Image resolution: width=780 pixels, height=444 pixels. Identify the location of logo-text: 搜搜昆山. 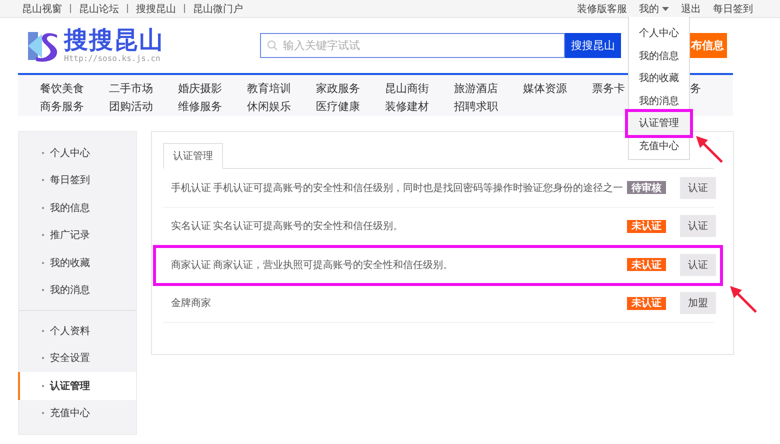
(114, 40).